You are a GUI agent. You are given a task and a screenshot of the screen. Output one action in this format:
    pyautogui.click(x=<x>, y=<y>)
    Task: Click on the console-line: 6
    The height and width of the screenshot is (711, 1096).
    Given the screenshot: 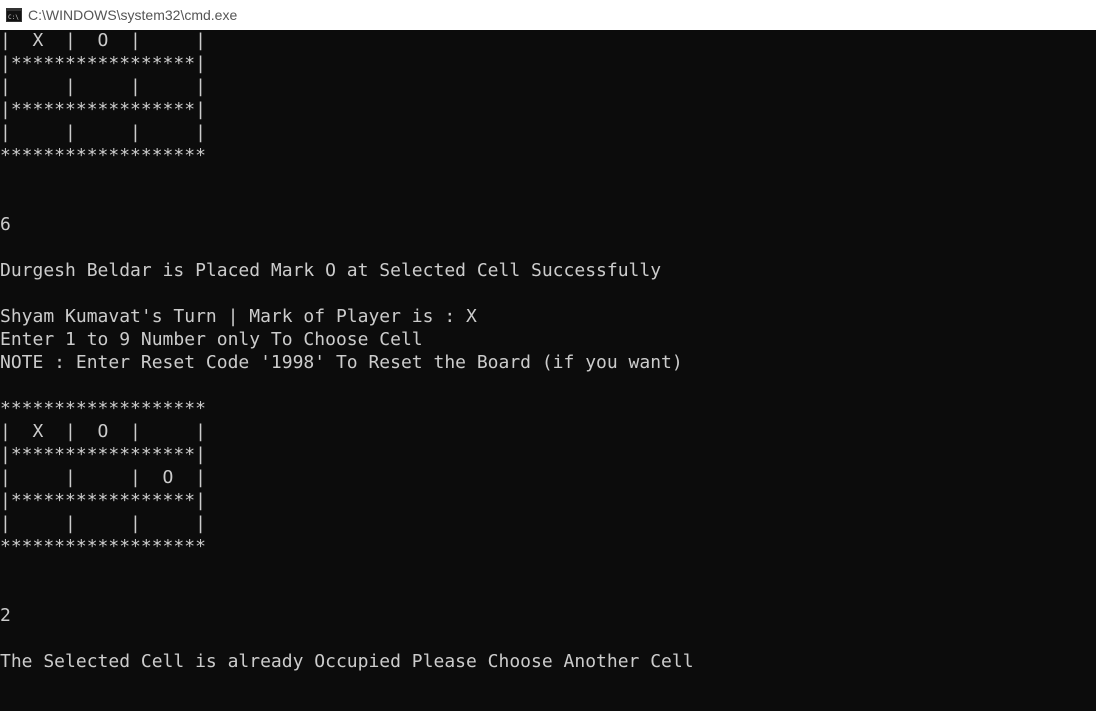 What is the action you would take?
    pyautogui.click(x=5, y=224)
    